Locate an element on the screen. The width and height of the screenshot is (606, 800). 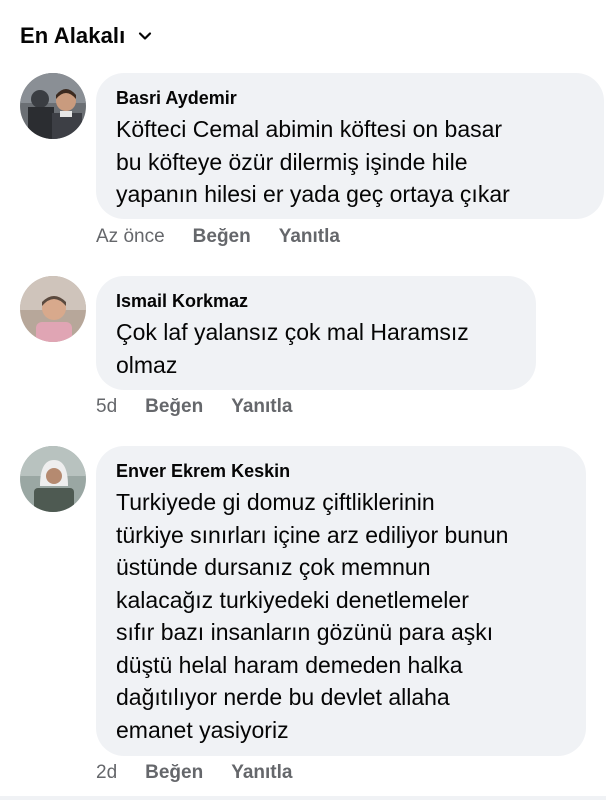
comment-actions: Az önce Beğen Yanıtla is located at coordinates (232, 237).